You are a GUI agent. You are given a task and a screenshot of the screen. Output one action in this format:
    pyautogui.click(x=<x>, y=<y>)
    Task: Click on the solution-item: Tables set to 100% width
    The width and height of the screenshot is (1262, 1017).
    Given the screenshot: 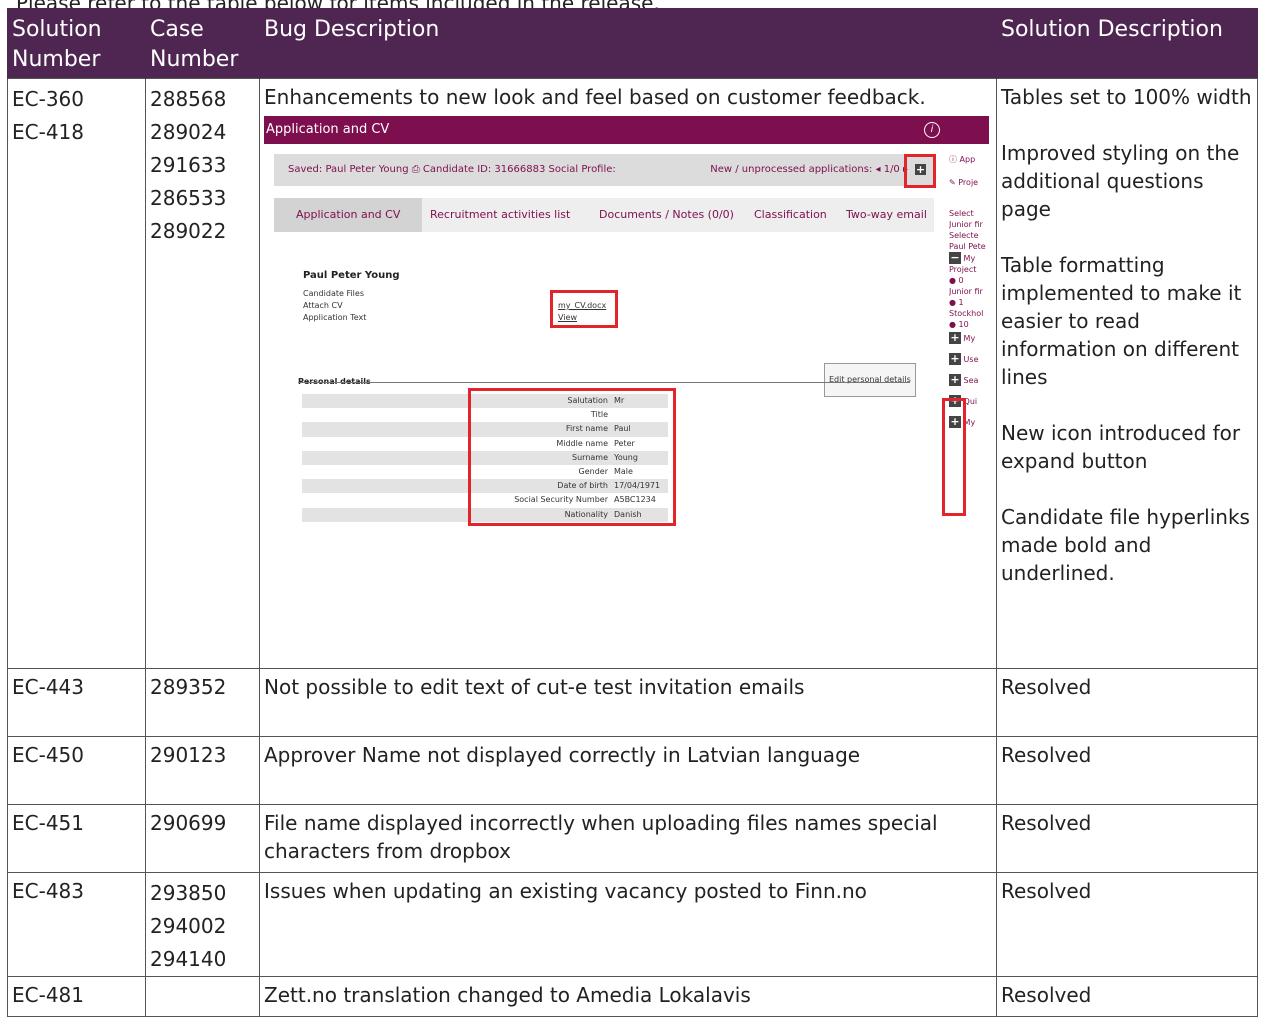 What is the action you would take?
    pyautogui.click(x=1126, y=97)
    